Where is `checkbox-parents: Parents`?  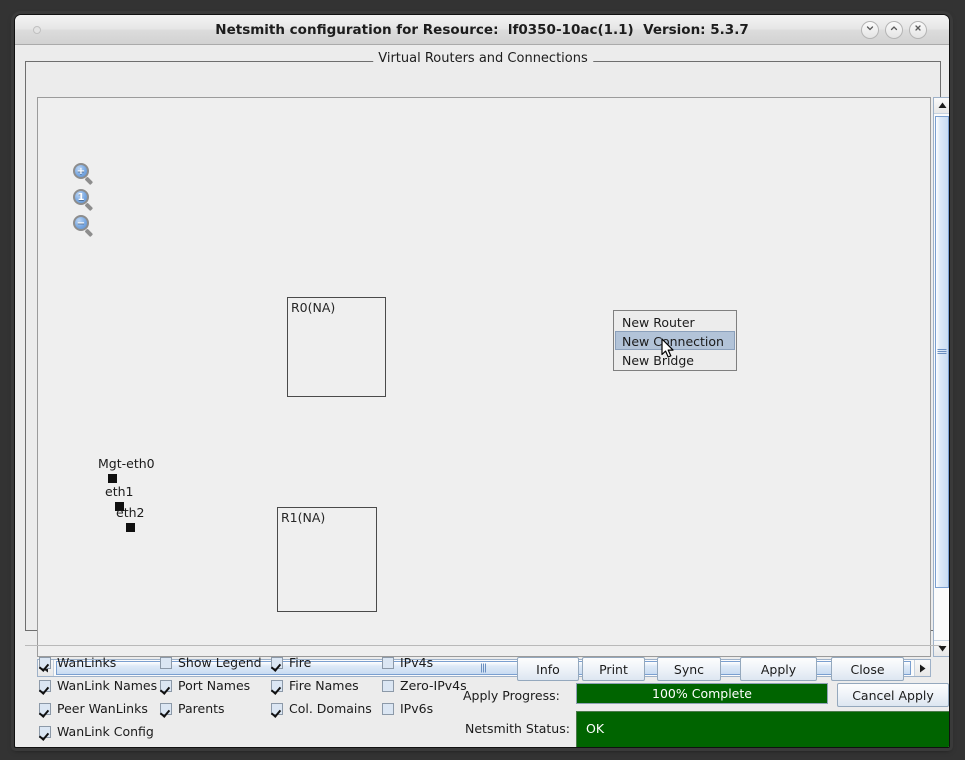
checkbox-parents: Parents is located at coordinates (192, 708).